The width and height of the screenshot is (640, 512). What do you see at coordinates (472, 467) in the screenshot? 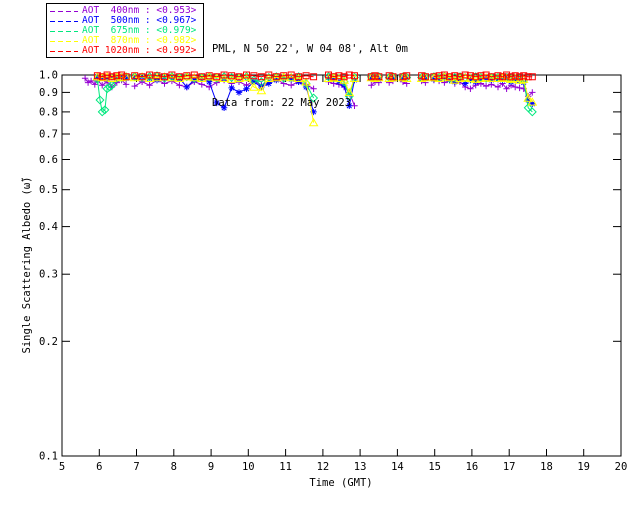
I see `svg-text: 16` at bounding box center [472, 467].